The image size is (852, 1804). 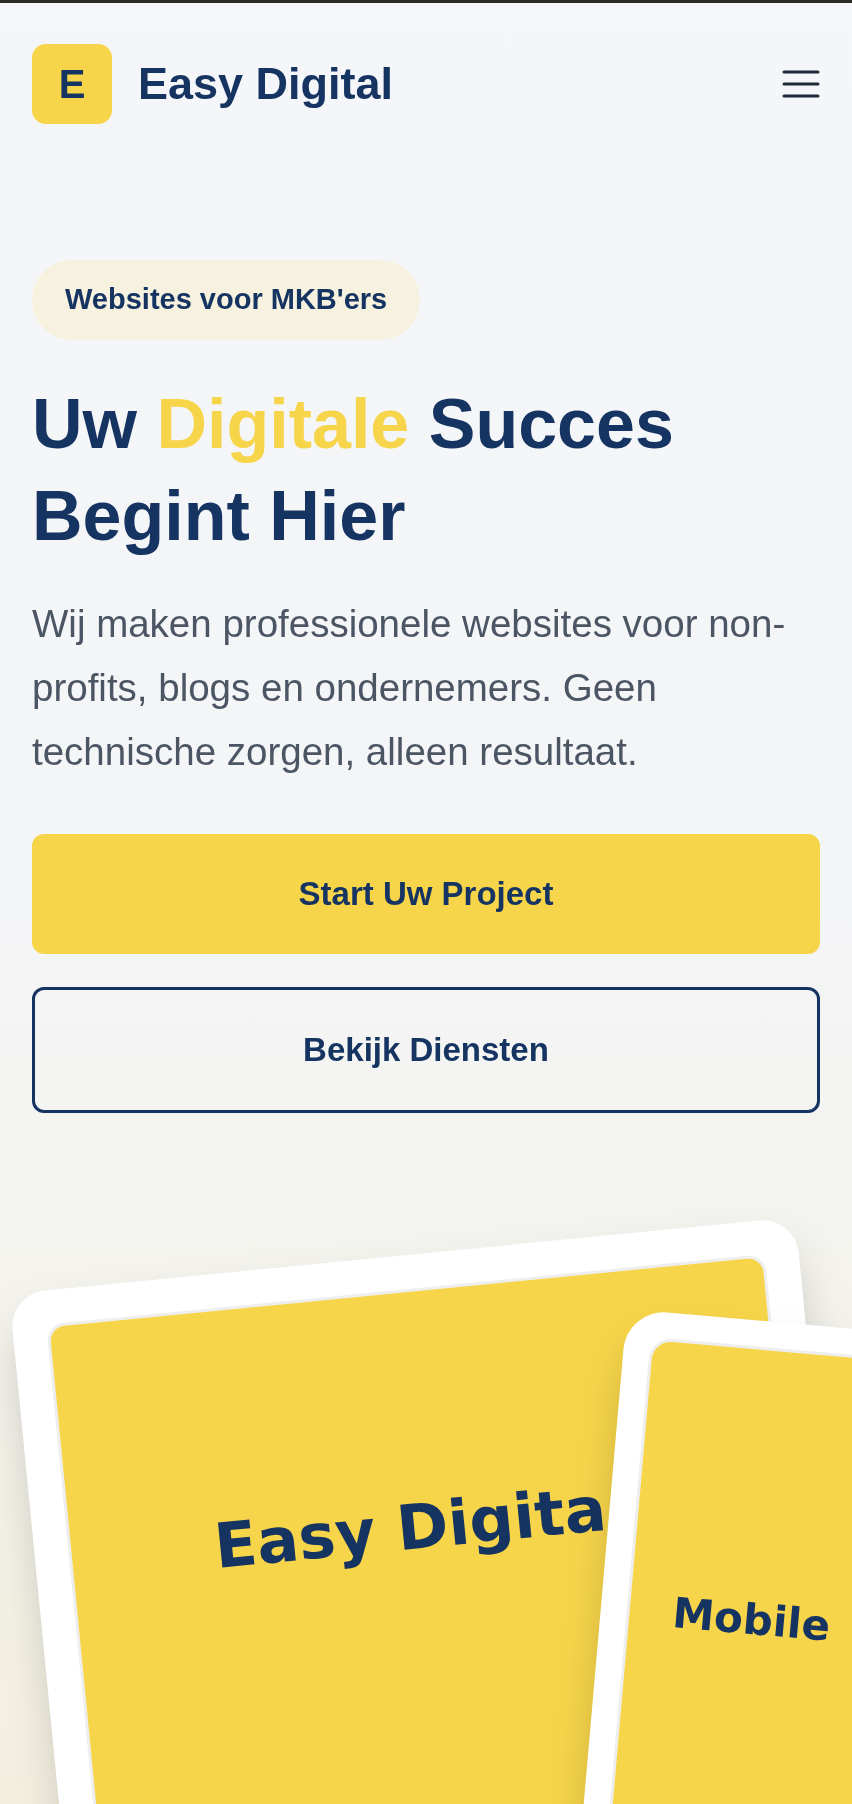 What do you see at coordinates (409, 688) in the screenshot?
I see `hero-description: Wij maken professionele websites voor non-profits, blogs en ondernemers. Geen technische zorgen, alleen resultaat.` at bounding box center [409, 688].